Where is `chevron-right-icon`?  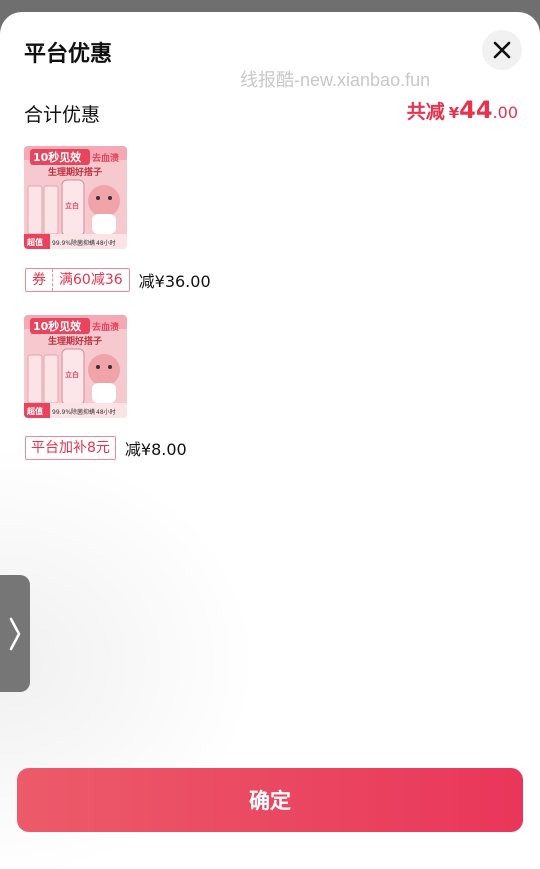 chevron-right-icon is located at coordinates (15, 633).